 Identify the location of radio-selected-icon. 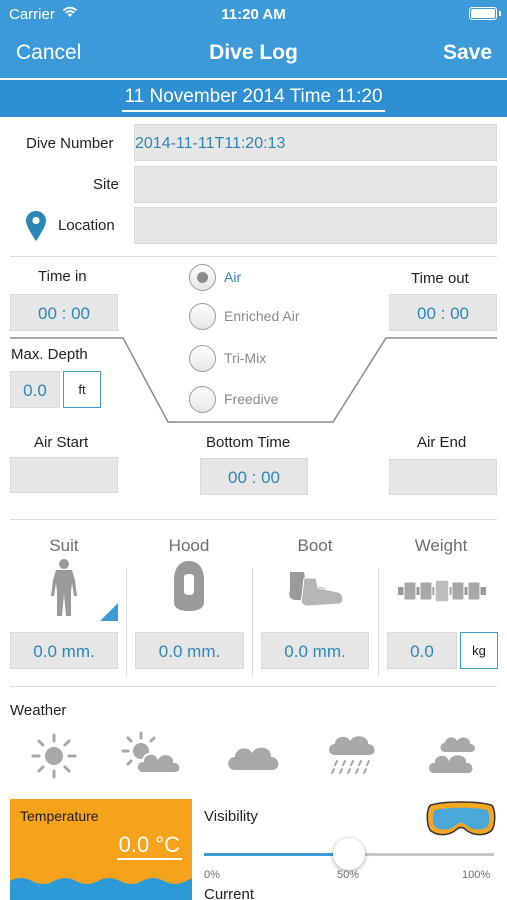
(202, 277).